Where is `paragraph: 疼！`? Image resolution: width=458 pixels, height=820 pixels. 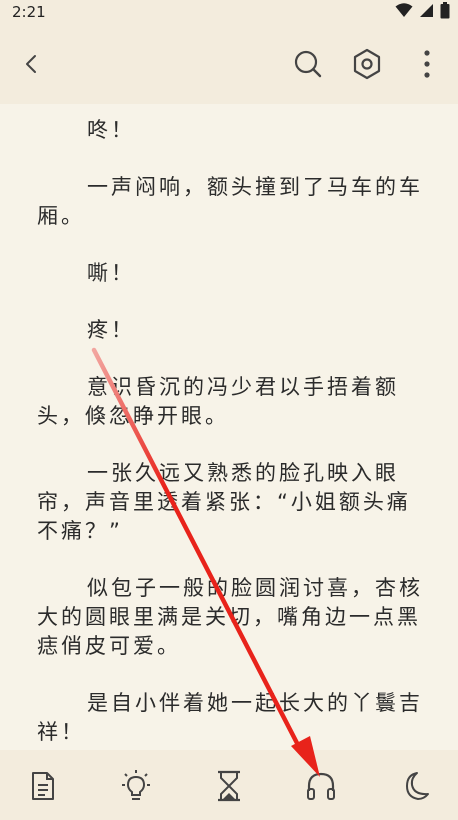
paragraph: 疼！ is located at coordinates (111, 330).